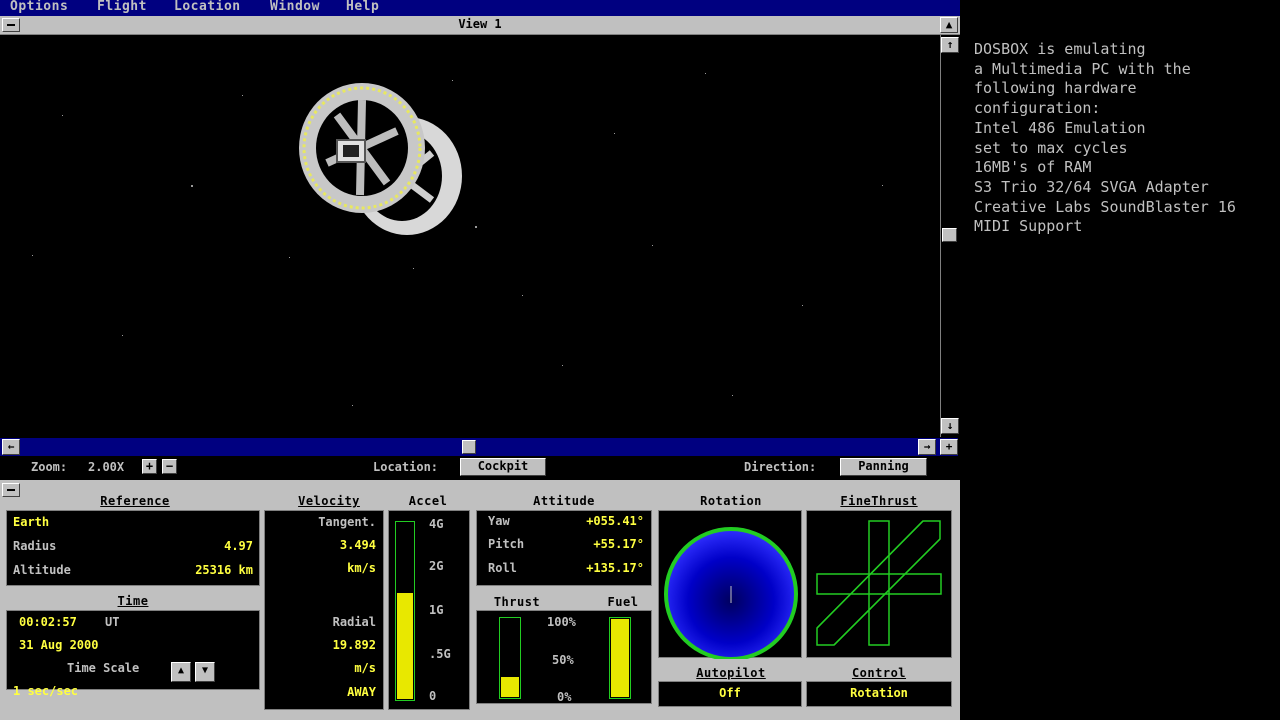 Image resolution: width=1280 pixels, height=720 pixels. I want to click on menu-location: Location, so click(207, 8).